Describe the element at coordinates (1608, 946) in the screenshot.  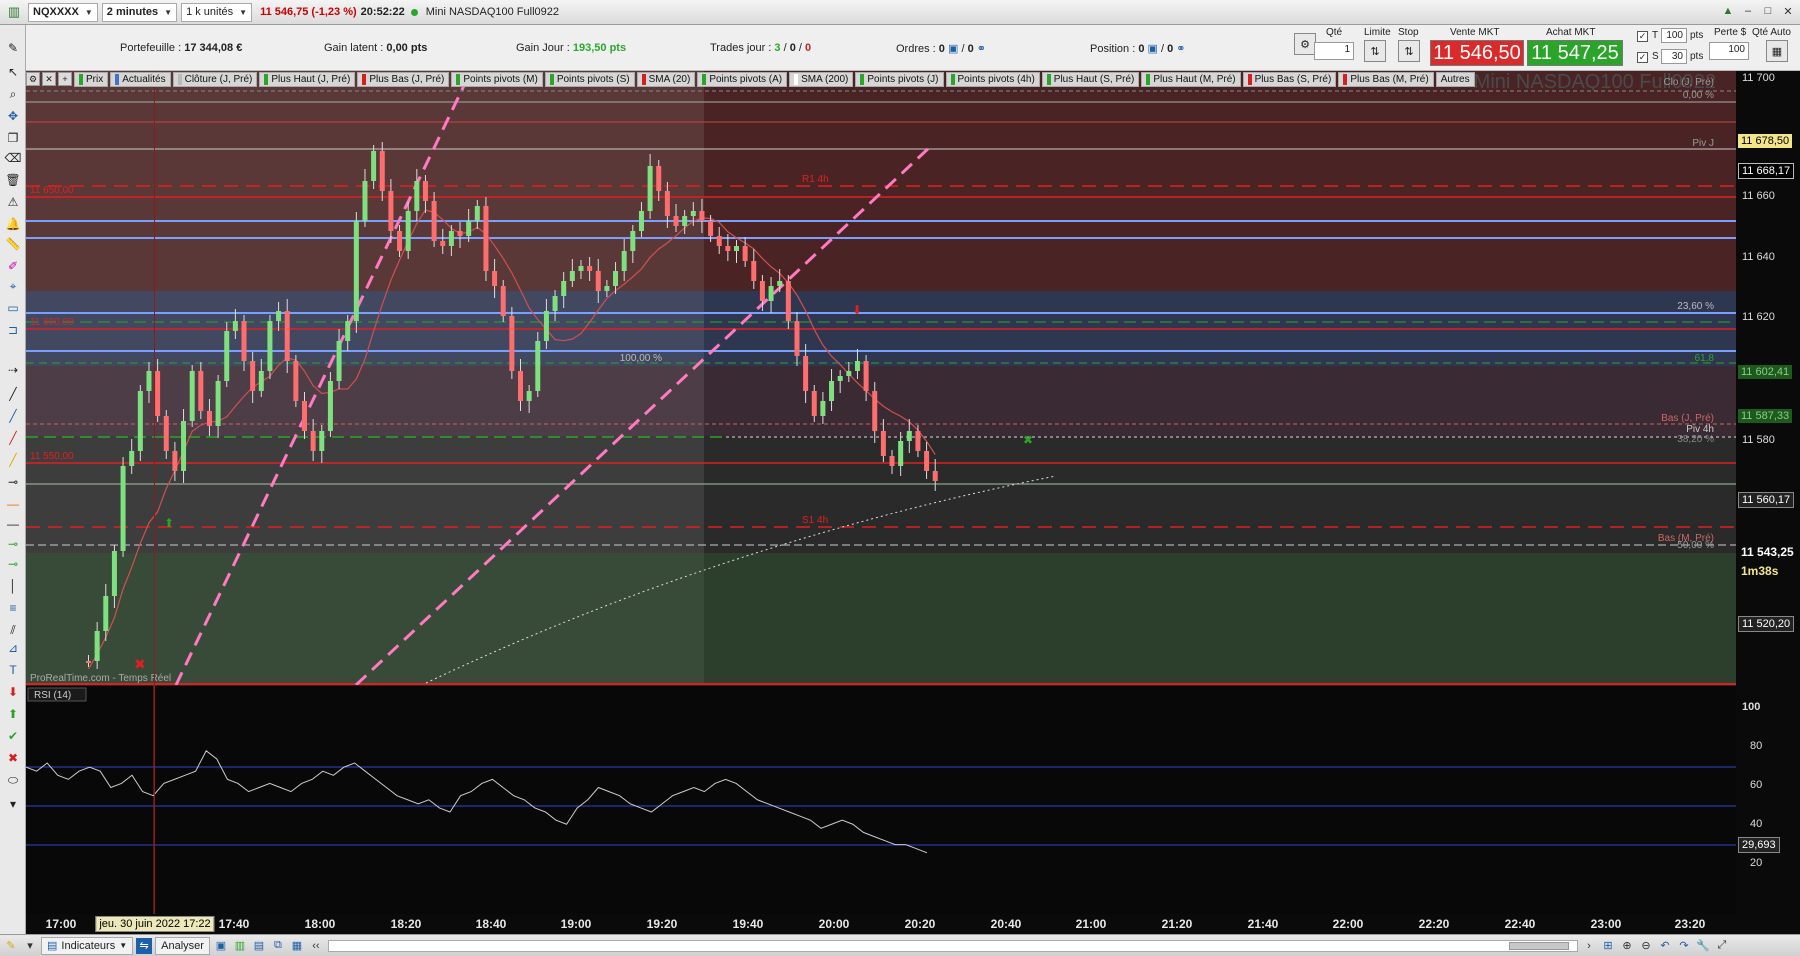
I see `zoom-fit-icon: ⊞` at that location.